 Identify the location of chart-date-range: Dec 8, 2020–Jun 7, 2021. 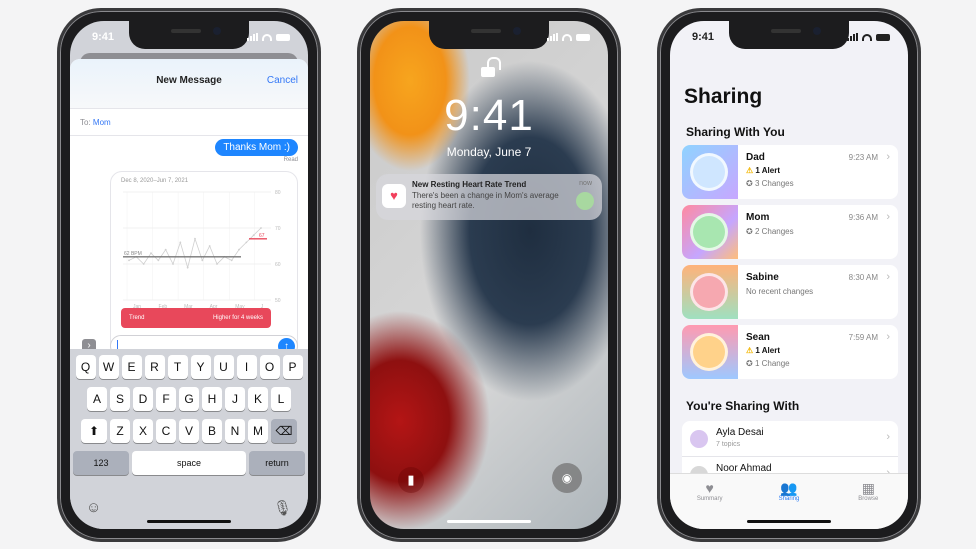
(155, 181).